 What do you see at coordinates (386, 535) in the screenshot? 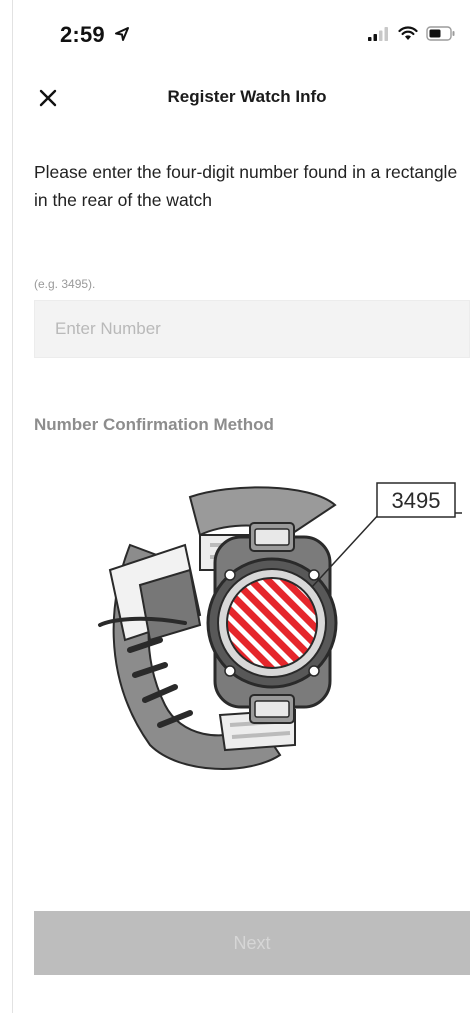
I see `number-callout: 3495` at bounding box center [386, 535].